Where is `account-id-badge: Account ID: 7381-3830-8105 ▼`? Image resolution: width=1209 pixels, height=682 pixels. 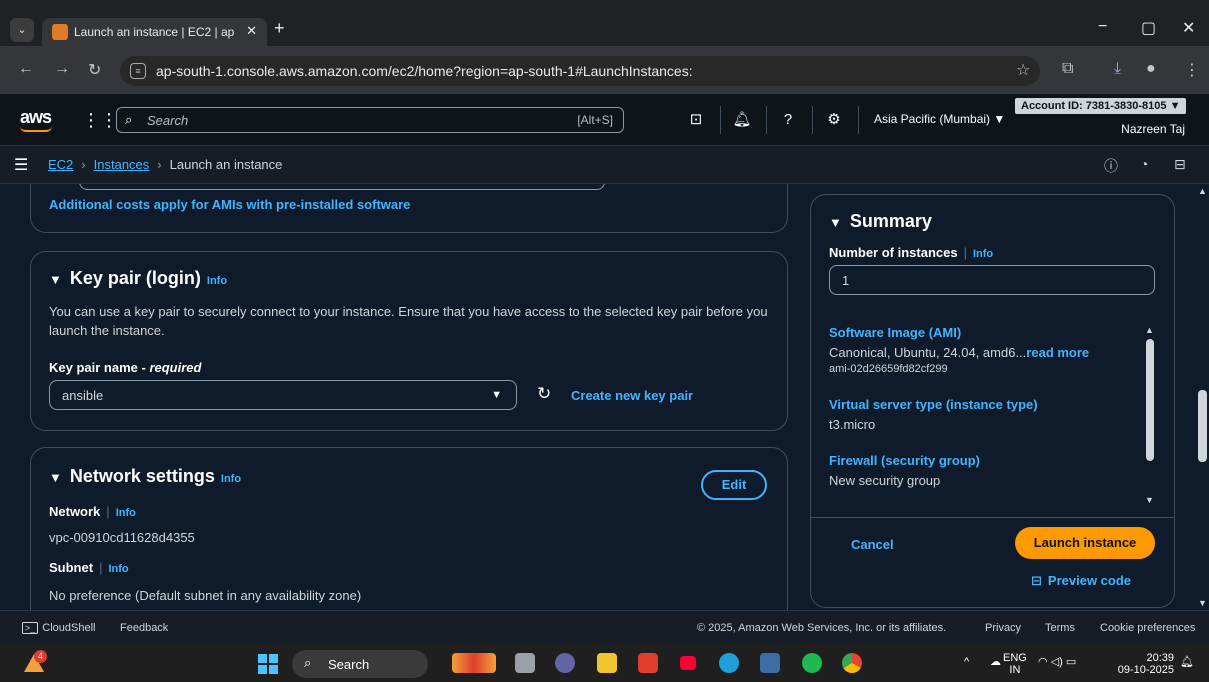
account-id-badge: Account ID: 7381-3830-8105 ▼ is located at coordinates (1101, 106).